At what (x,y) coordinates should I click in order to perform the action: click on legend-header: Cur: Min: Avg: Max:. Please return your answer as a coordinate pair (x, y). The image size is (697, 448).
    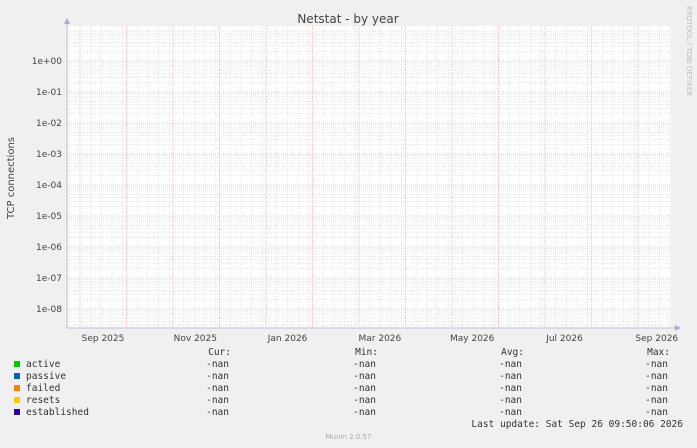
    Looking at the image, I should click on (348, 353).